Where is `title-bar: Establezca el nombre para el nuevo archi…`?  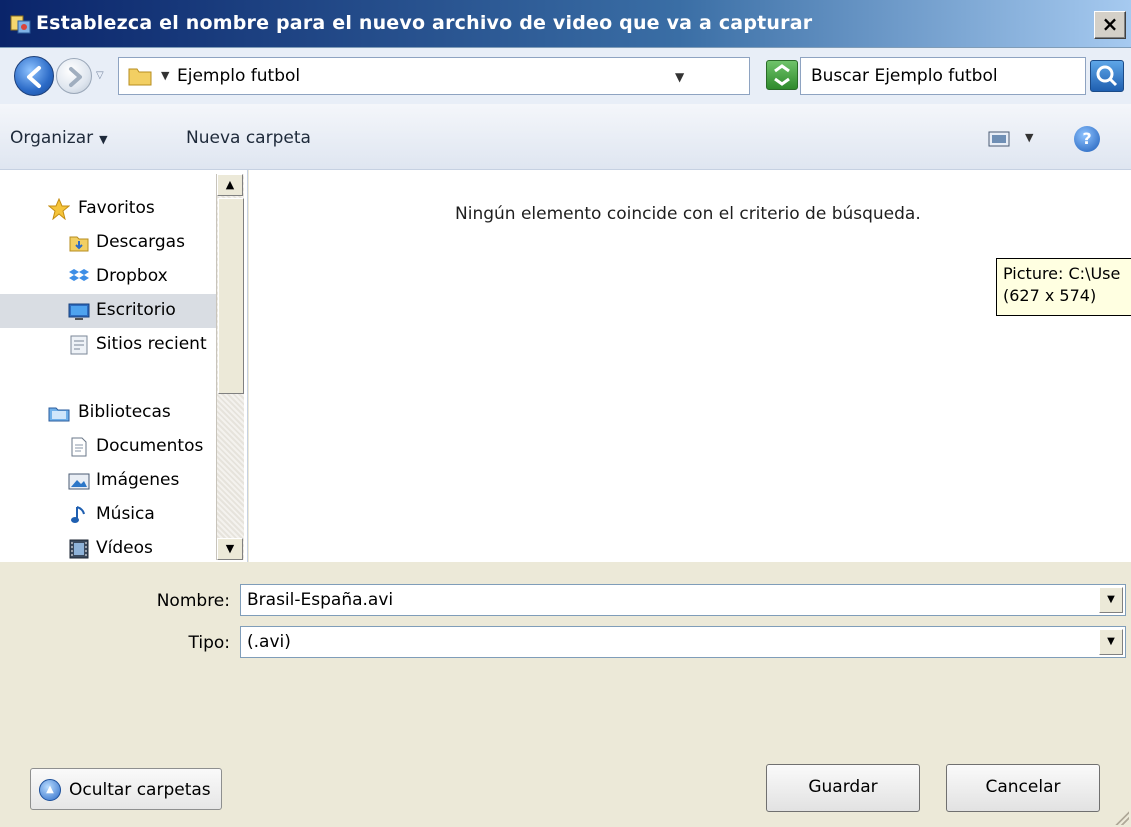 title-bar: Establezca el nombre para el nuevo archi… is located at coordinates (565, 24).